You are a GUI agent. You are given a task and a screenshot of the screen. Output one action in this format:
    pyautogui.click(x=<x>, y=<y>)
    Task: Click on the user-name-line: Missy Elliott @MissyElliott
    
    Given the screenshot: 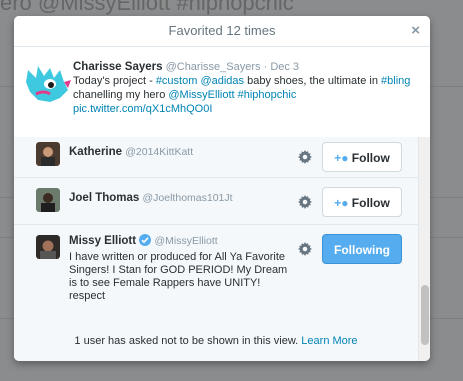 What is the action you would take?
    pyautogui.click(x=143, y=240)
    